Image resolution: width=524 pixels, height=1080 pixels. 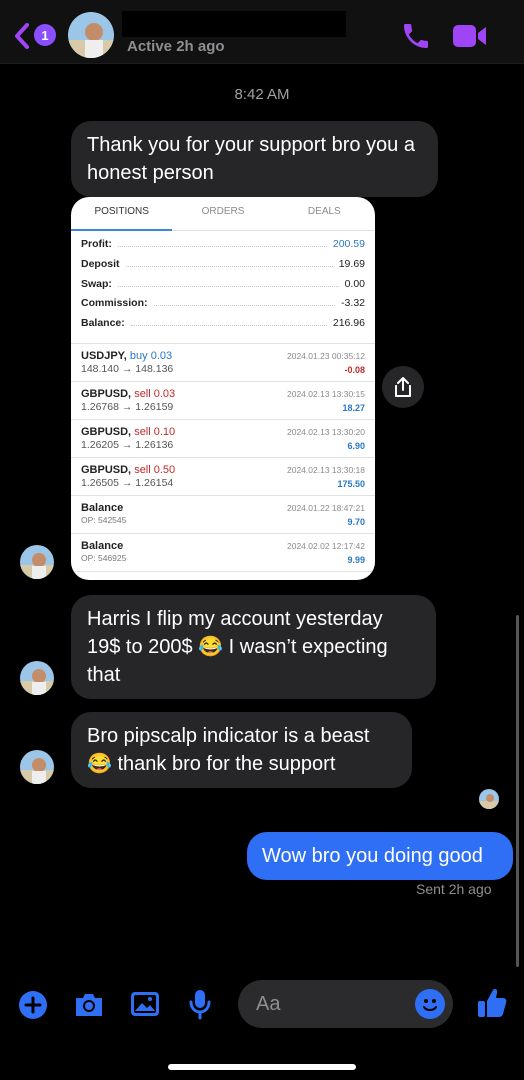 What do you see at coordinates (96, 283) in the screenshot?
I see `summary-label: Swap:` at bounding box center [96, 283].